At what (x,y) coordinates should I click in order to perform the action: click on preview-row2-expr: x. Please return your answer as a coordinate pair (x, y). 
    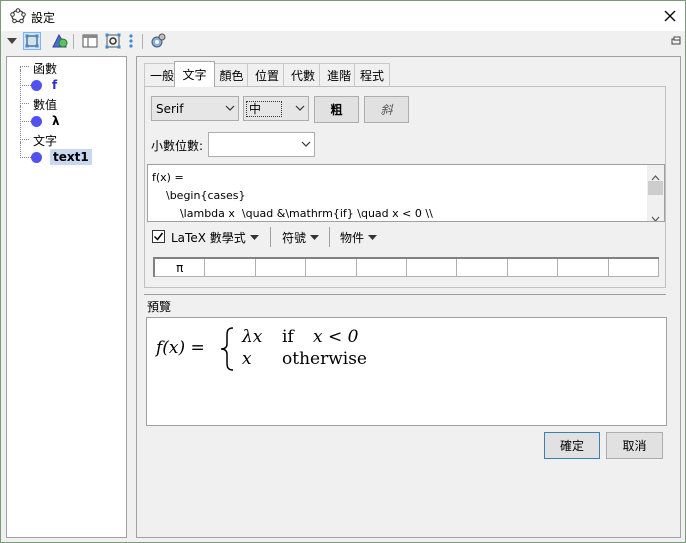
    Looking at the image, I should click on (247, 359).